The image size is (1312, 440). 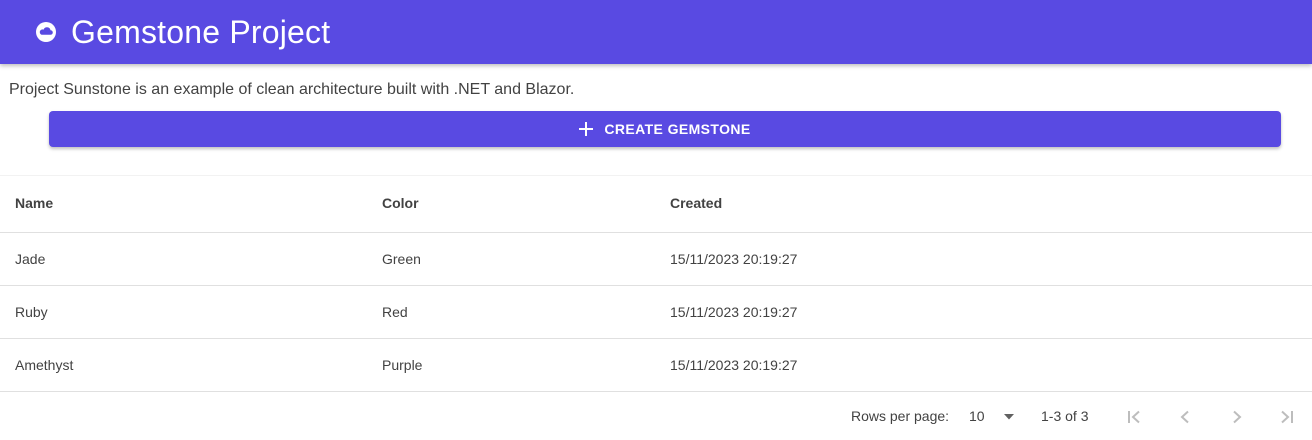 What do you see at coordinates (1185, 417) in the screenshot?
I see `previous-page-icon` at bounding box center [1185, 417].